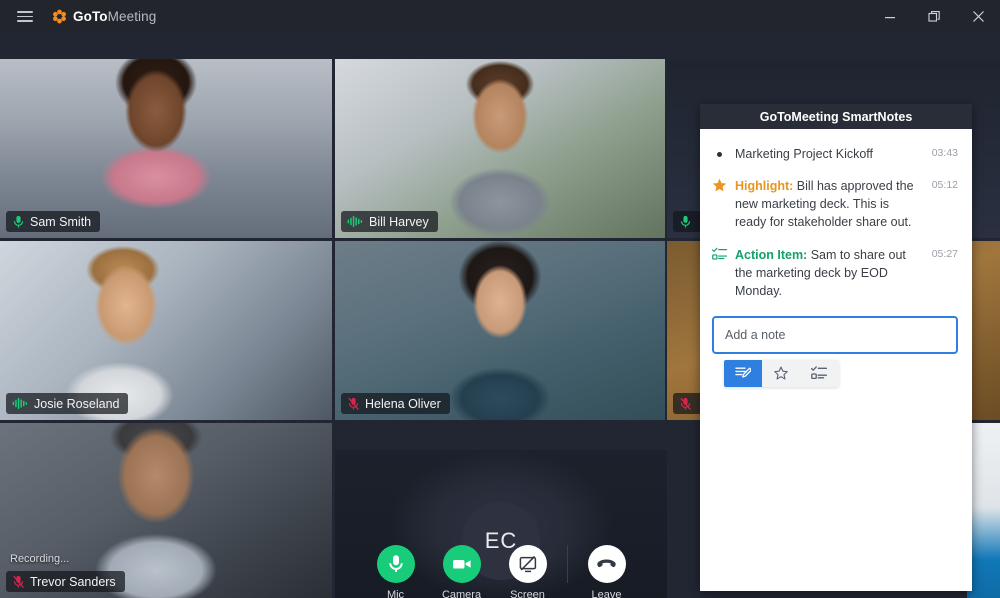 This screenshot has width=1000, height=598. What do you see at coordinates (399, 221) in the screenshot?
I see `participant-name: Bill Harvey` at bounding box center [399, 221].